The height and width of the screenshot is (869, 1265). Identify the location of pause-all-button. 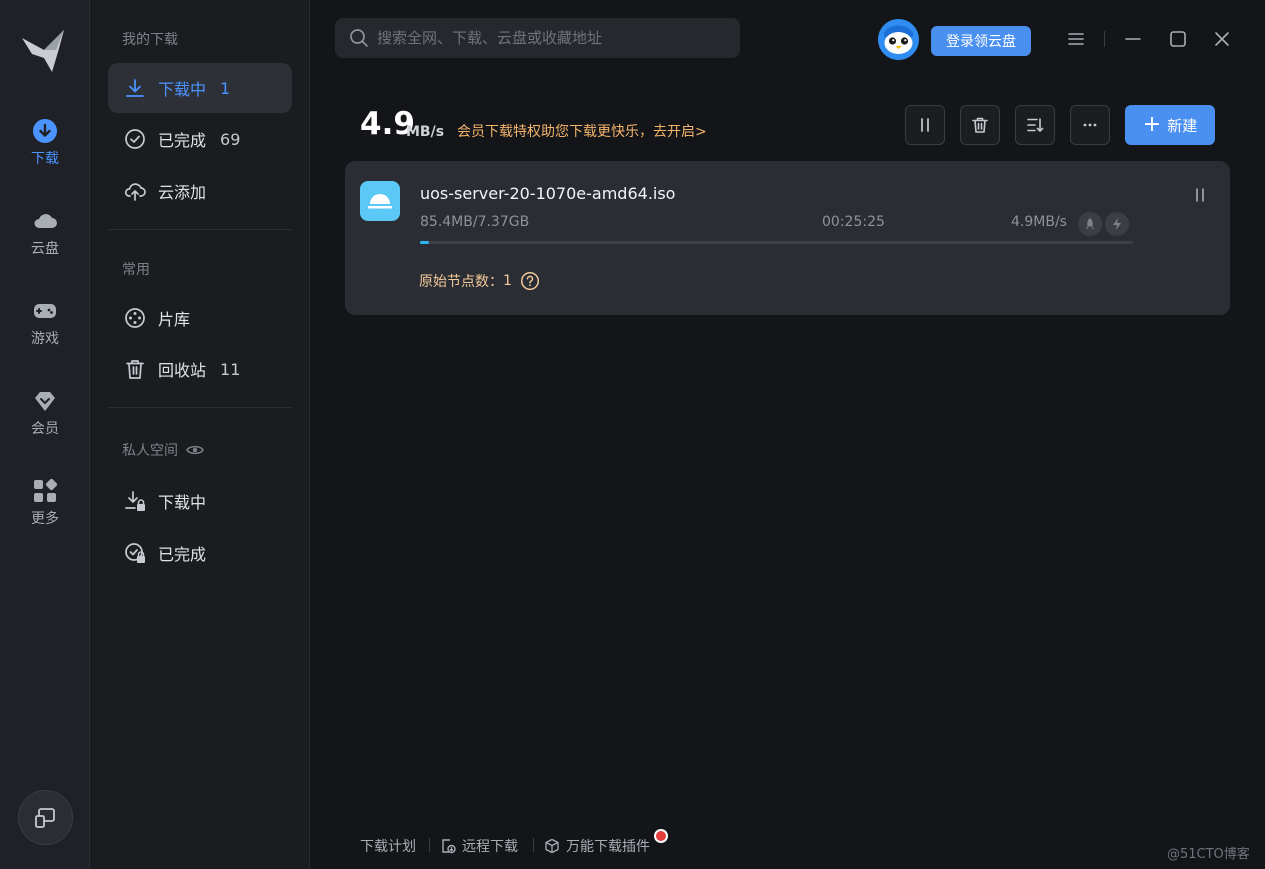
(925, 125).